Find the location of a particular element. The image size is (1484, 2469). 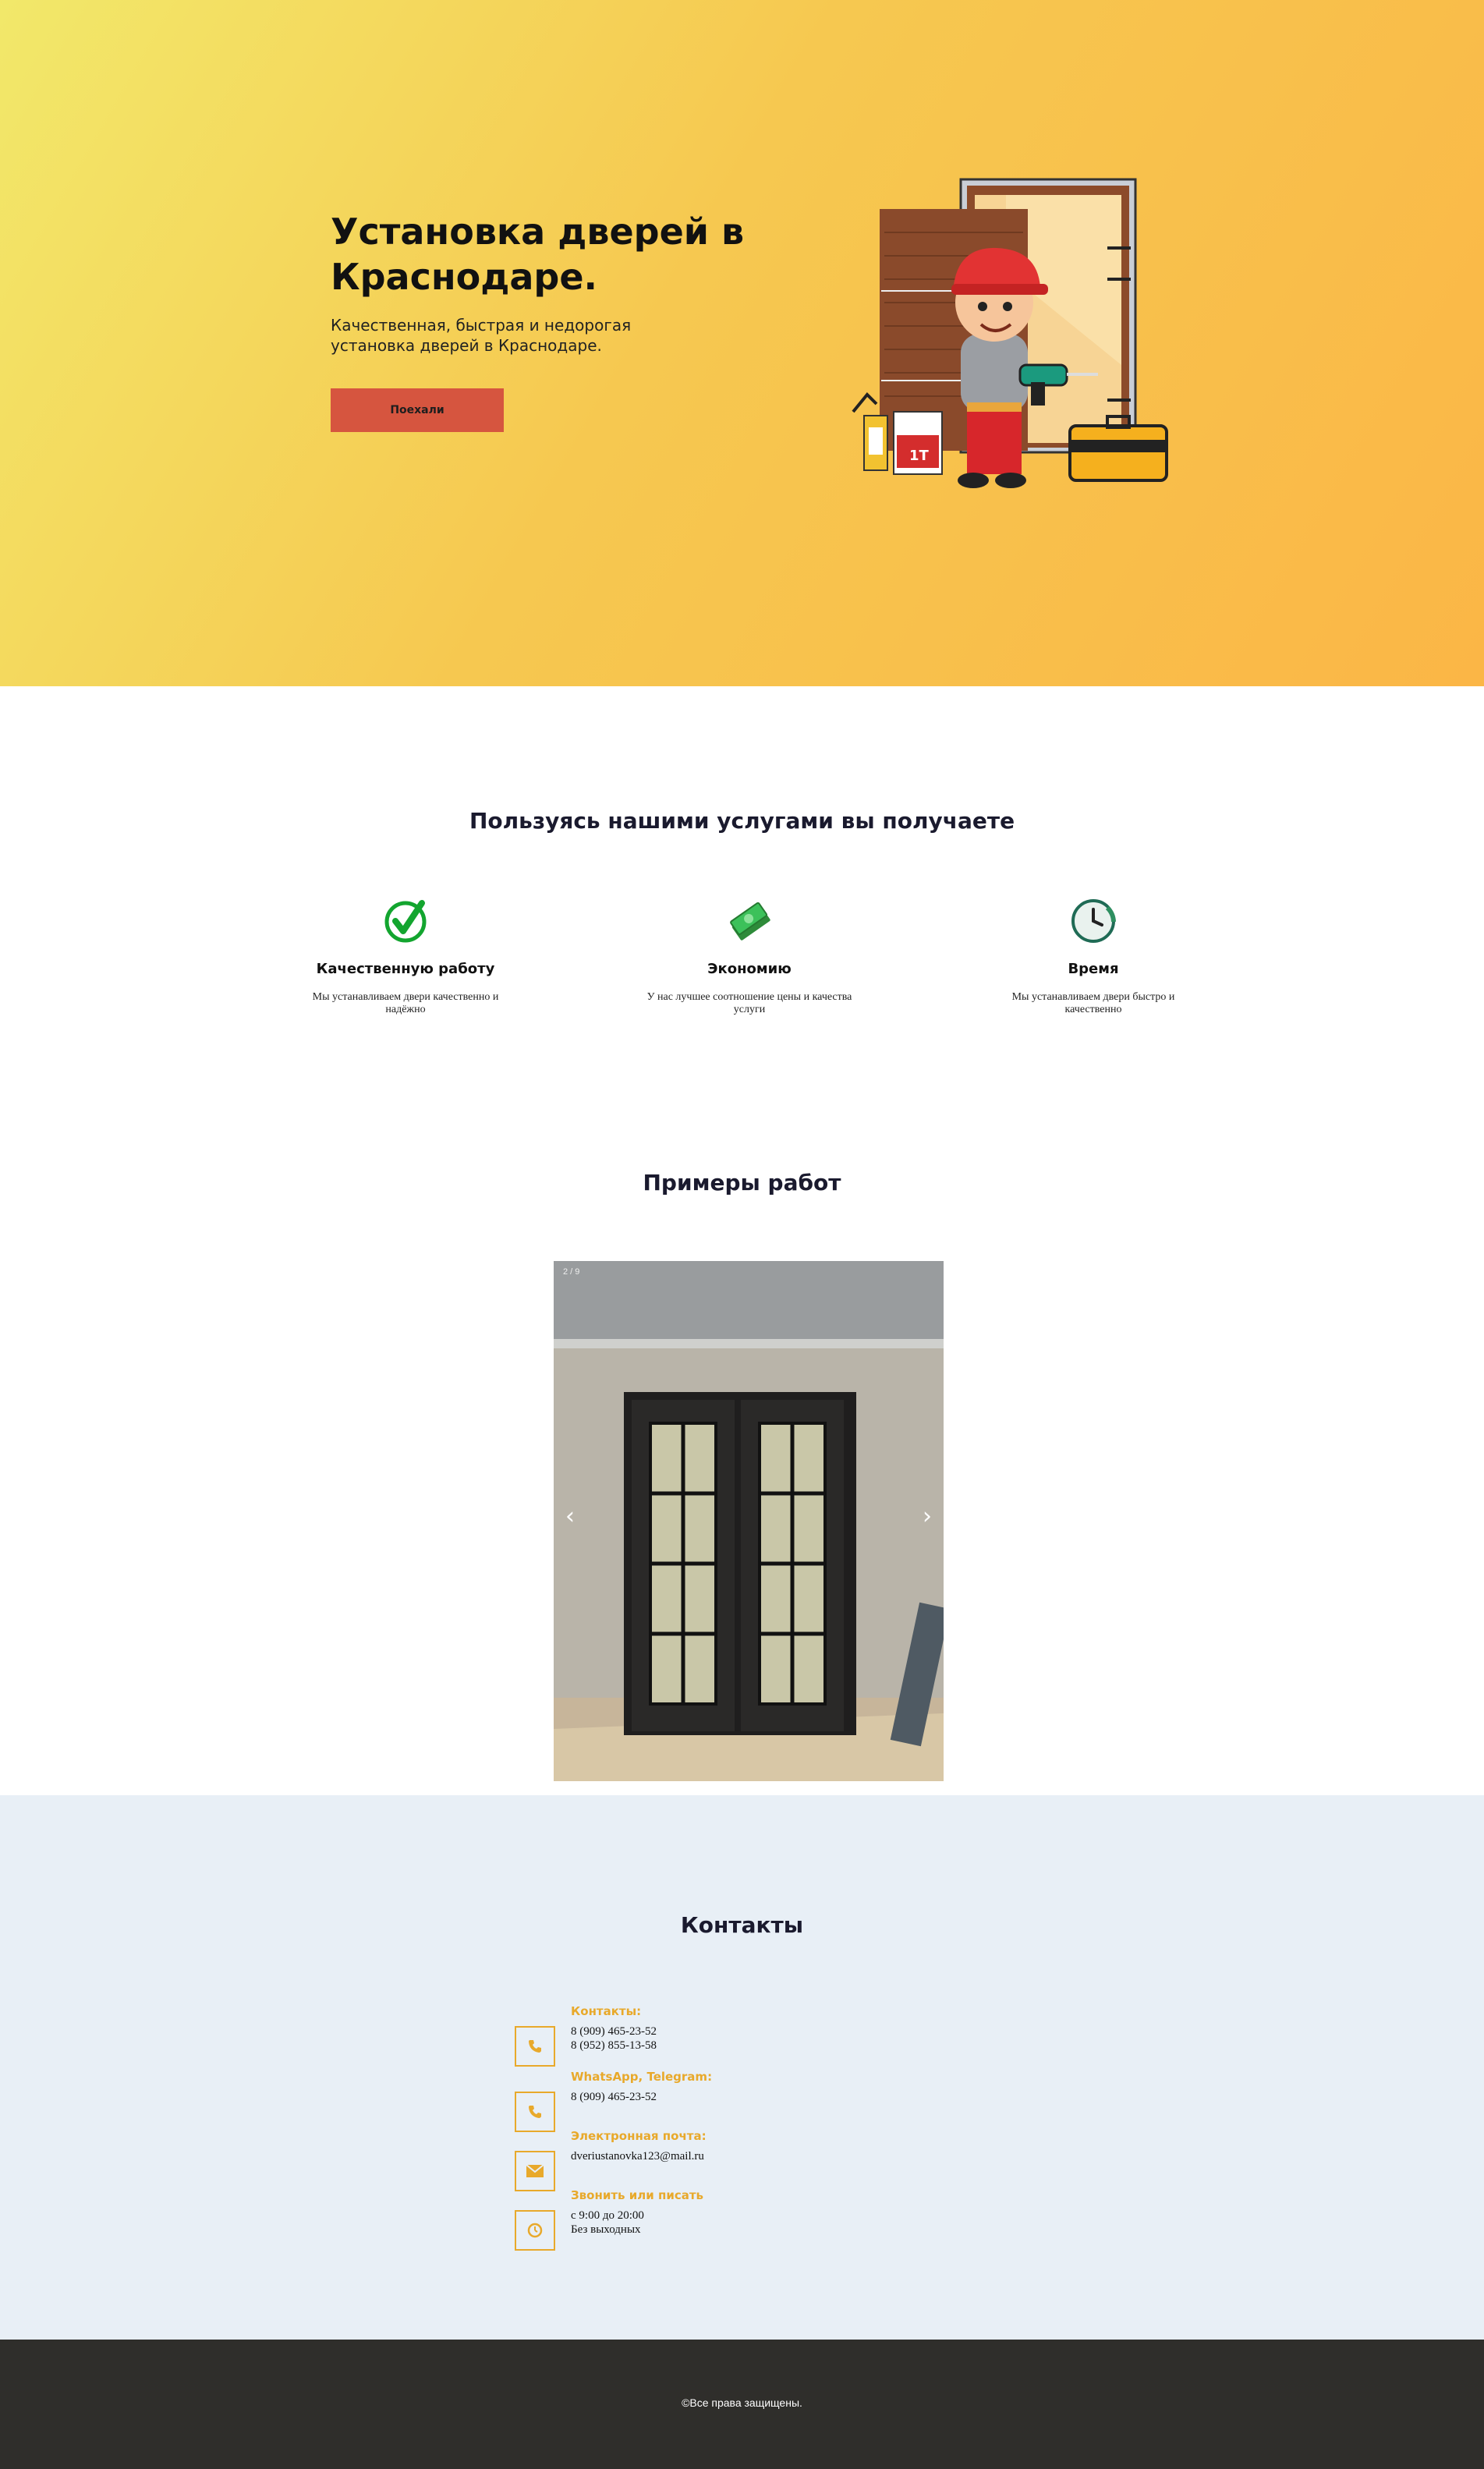

works-heading: Примеры работ is located at coordinates (742, 1183).